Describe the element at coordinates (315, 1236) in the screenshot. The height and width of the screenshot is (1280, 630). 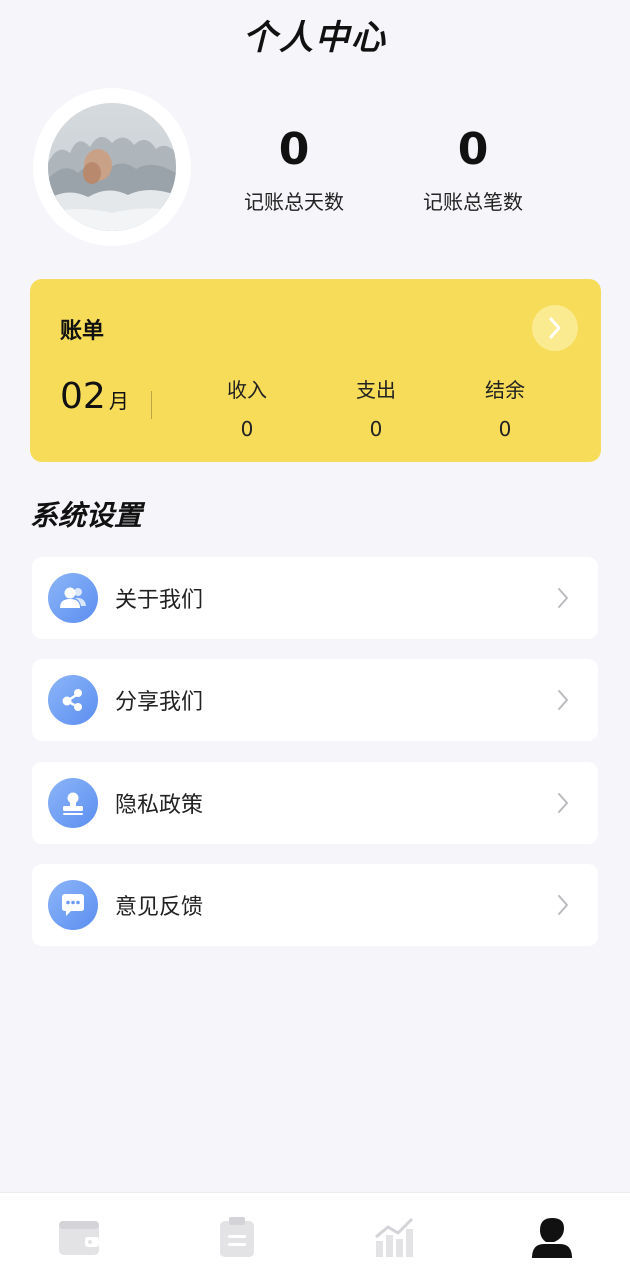
I see `bottom-tab-bar` at that location.